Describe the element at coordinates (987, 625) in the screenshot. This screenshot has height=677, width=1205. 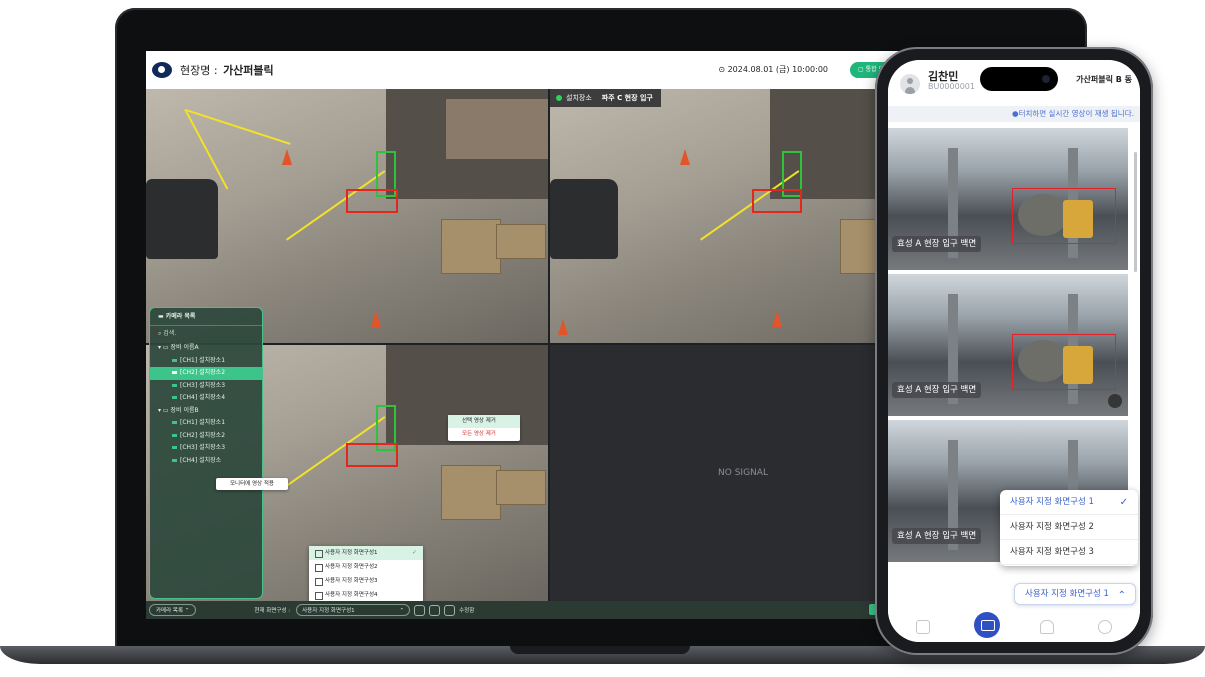
I see `monitor-icon` at that location.